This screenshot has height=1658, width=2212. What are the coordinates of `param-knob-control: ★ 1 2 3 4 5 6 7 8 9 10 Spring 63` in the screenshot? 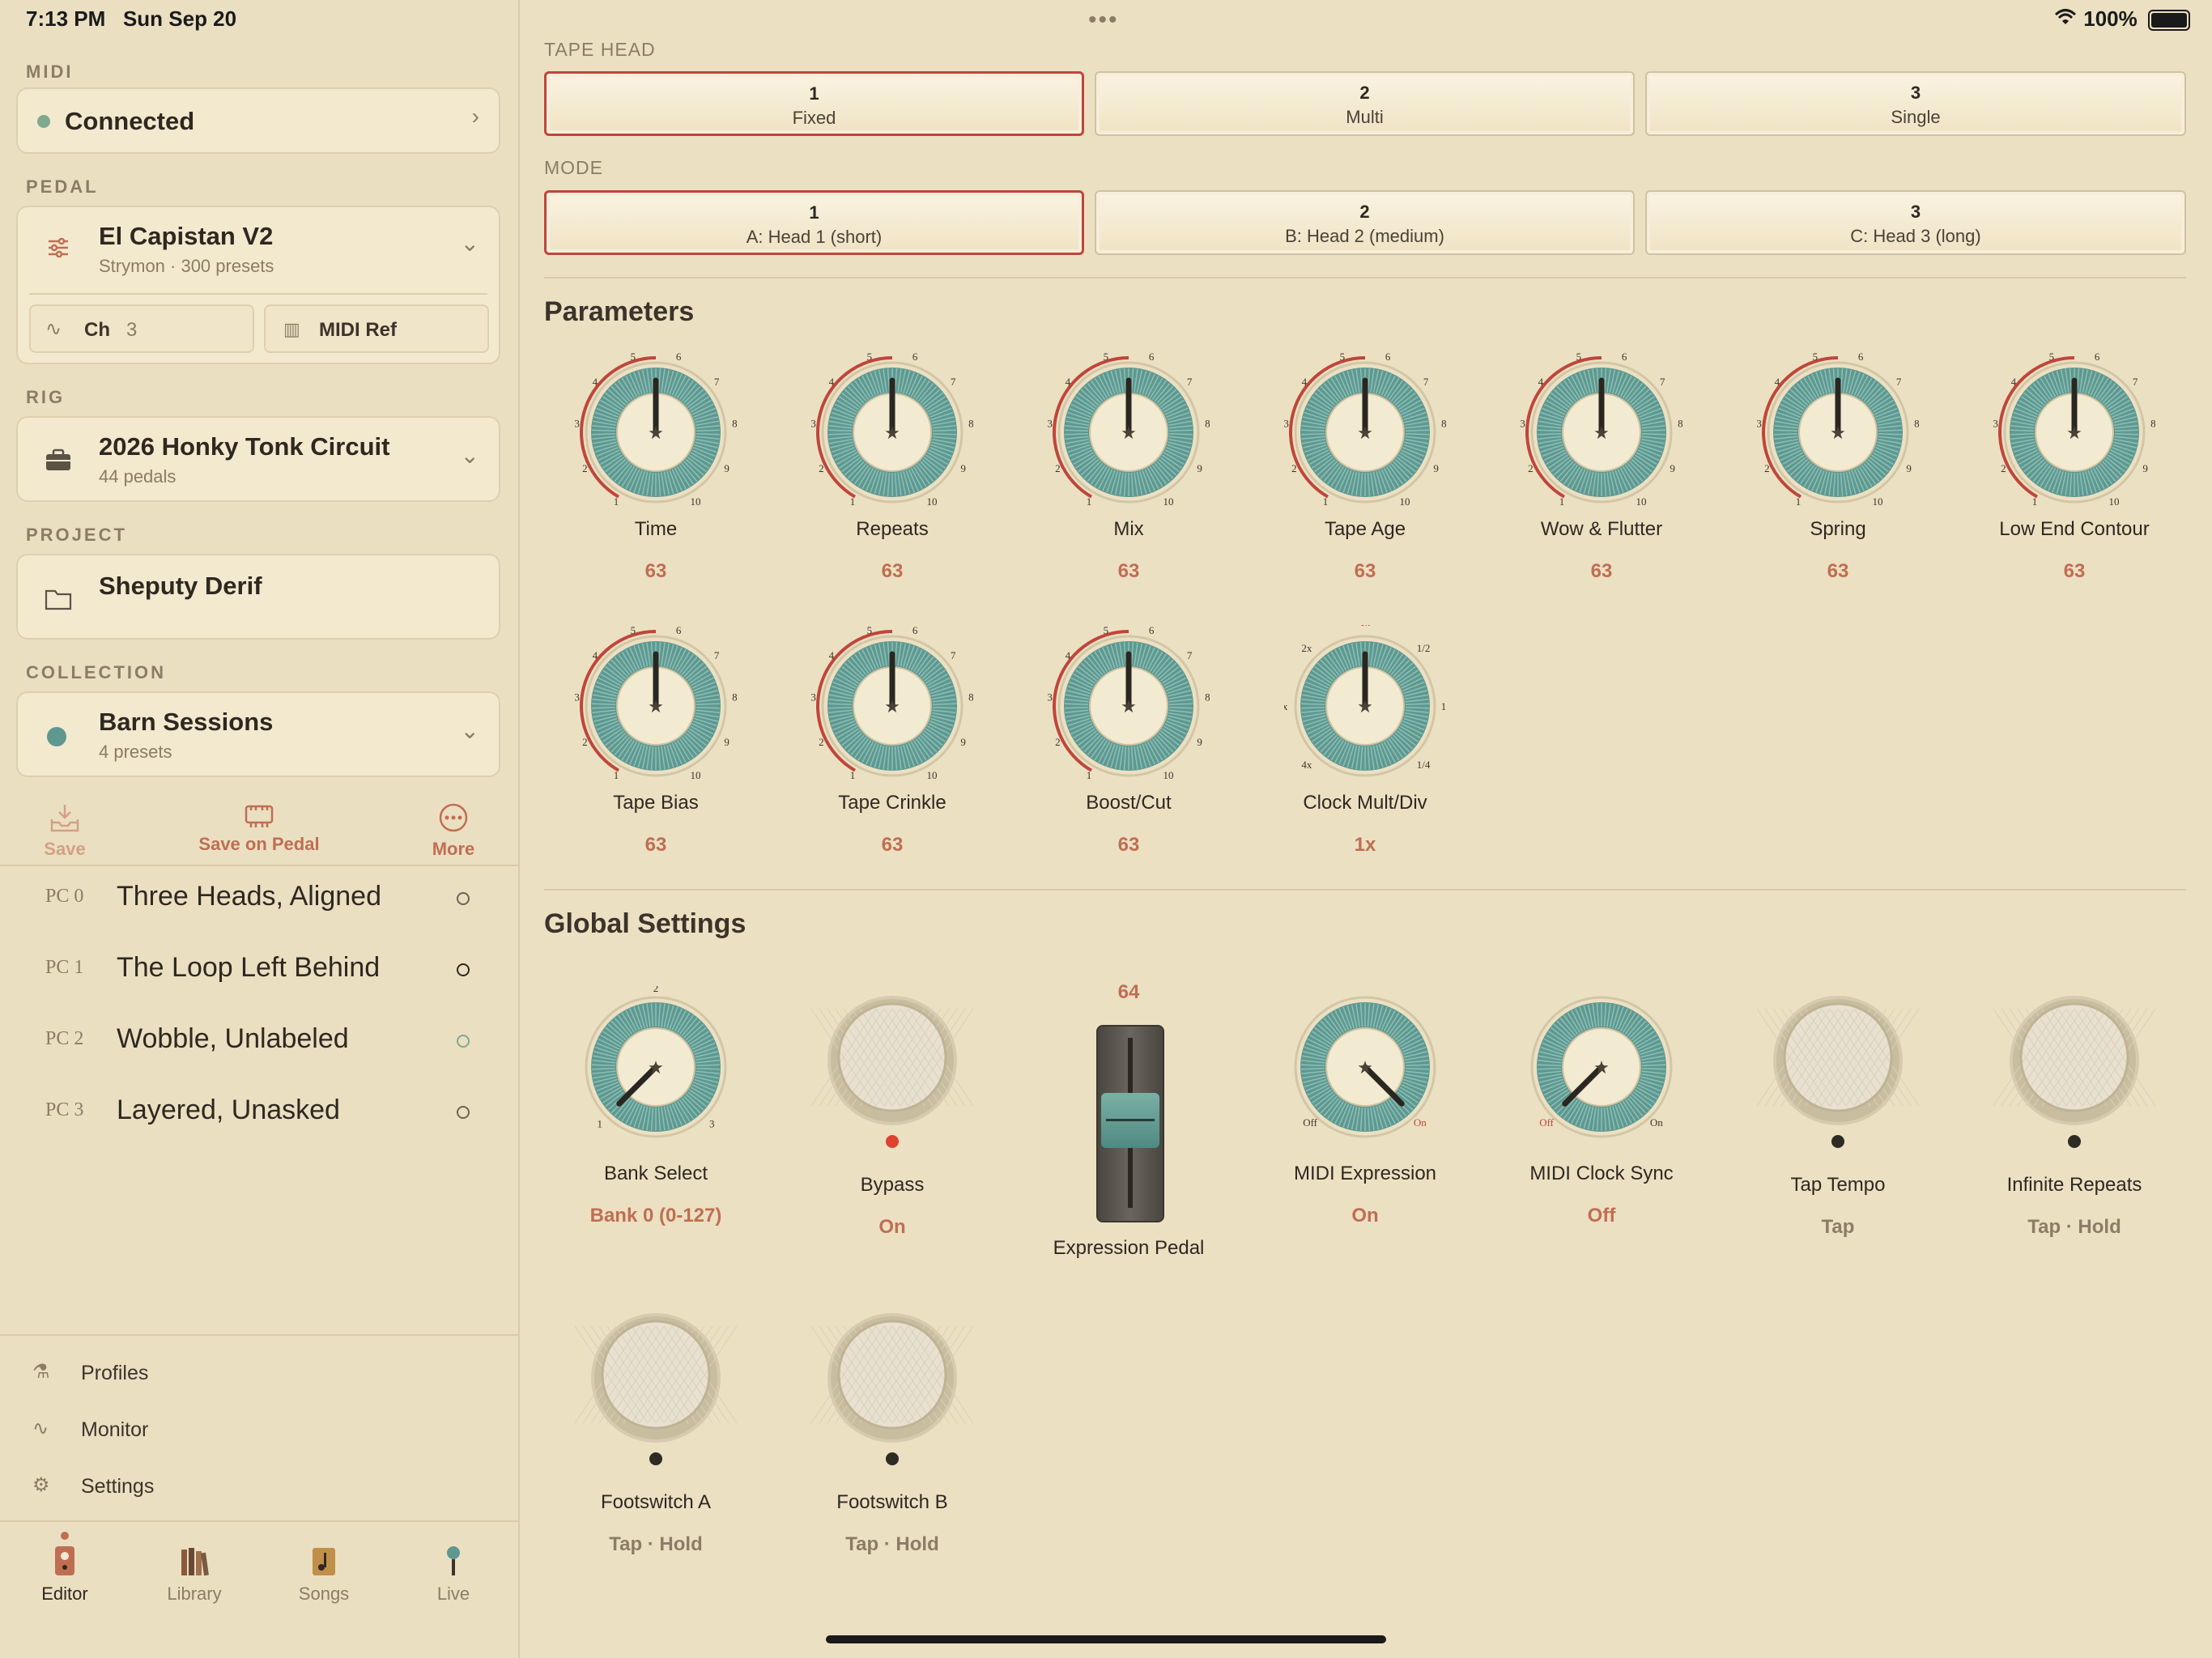 It's located at (1838, 472).